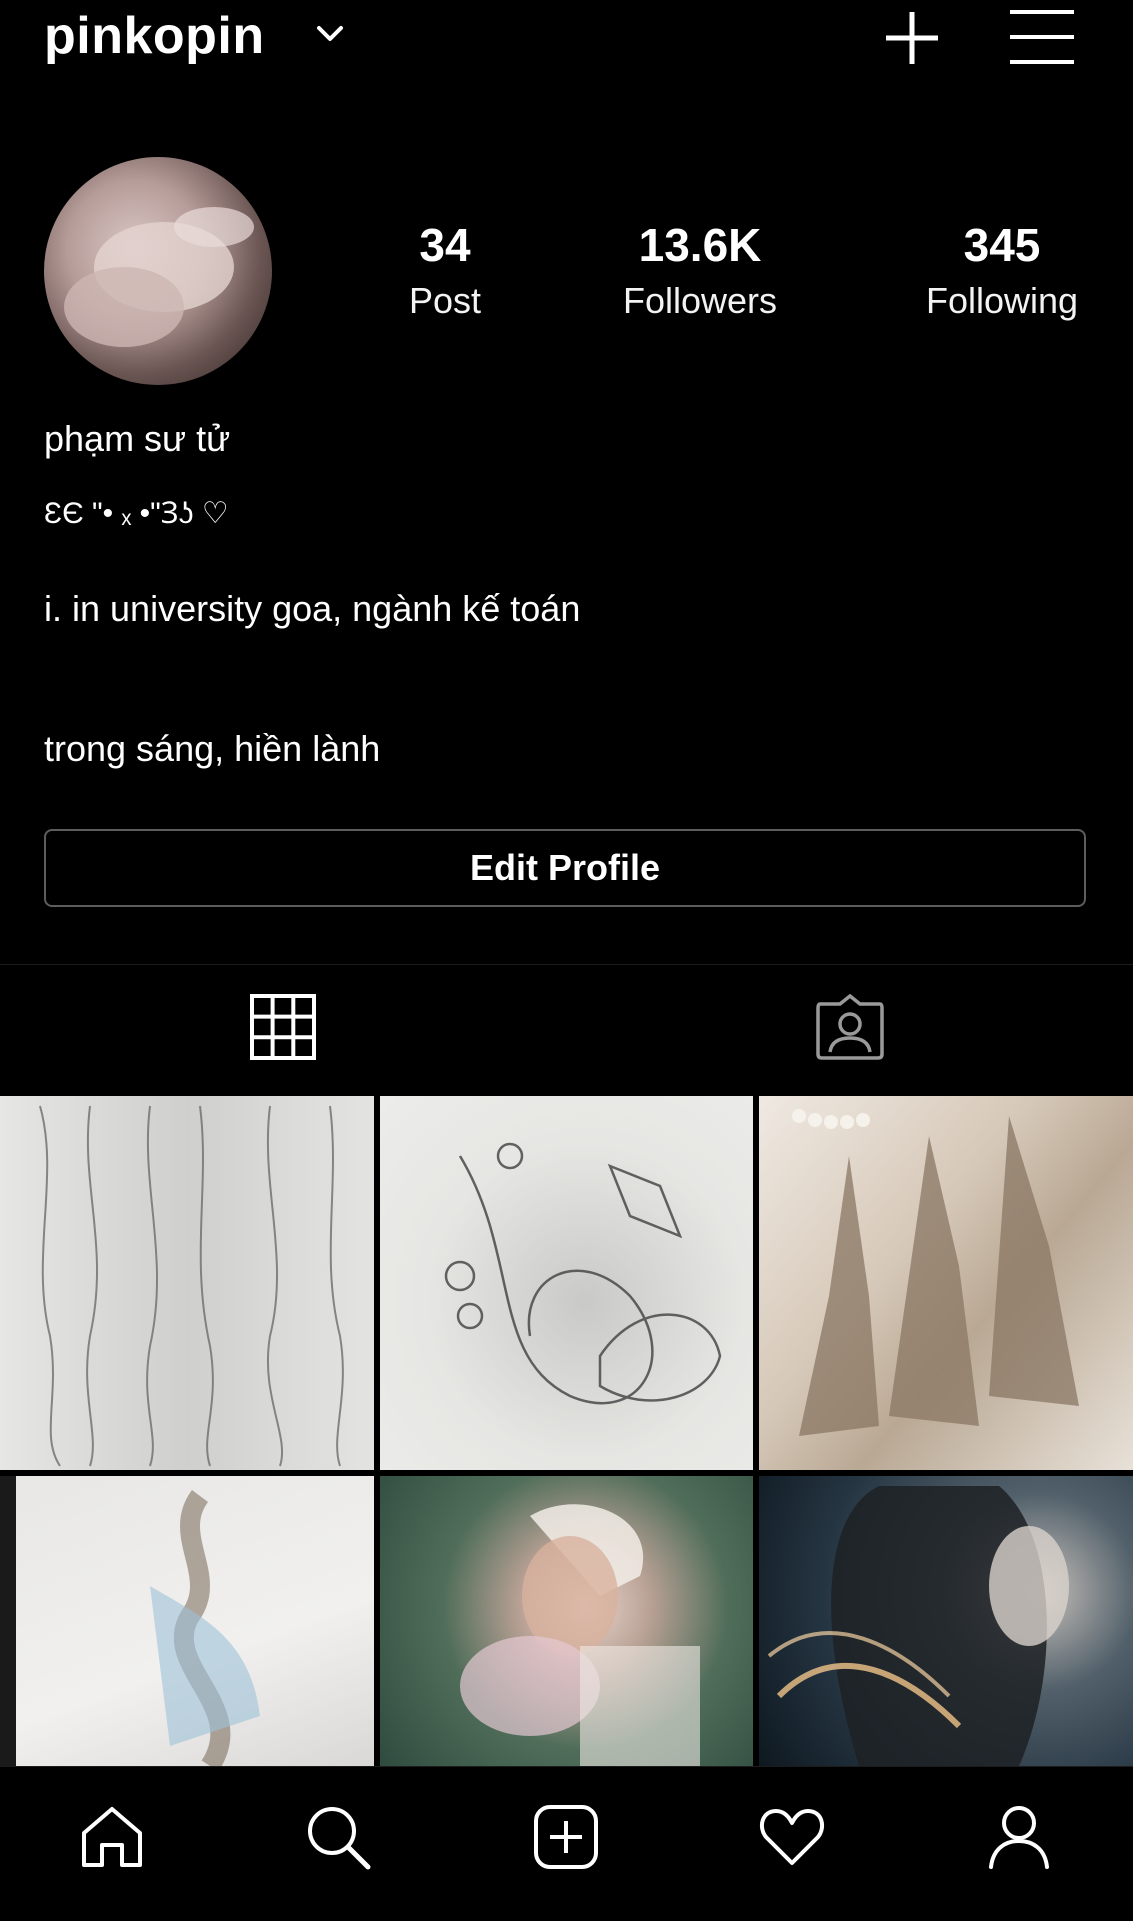 This screenshot has height=1921, width=1133. What do you see at coordinates (700, 245) in the screenshot?
I see `followers-count: 13.6K` at bounding box center [700, 245].